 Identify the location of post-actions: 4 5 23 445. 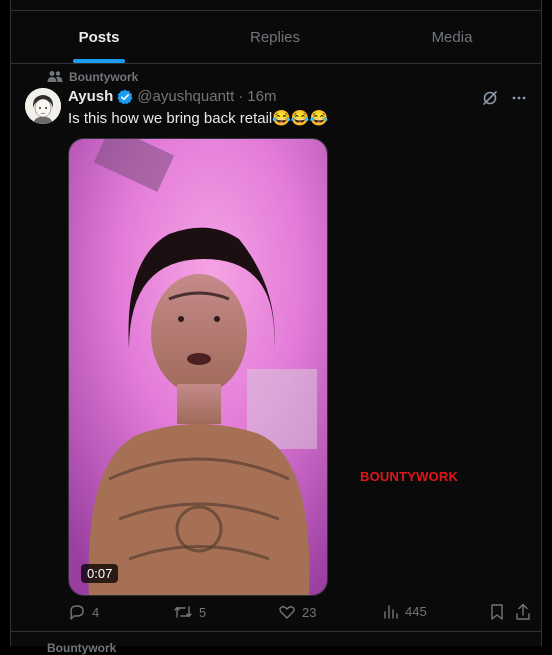
(300, 613).